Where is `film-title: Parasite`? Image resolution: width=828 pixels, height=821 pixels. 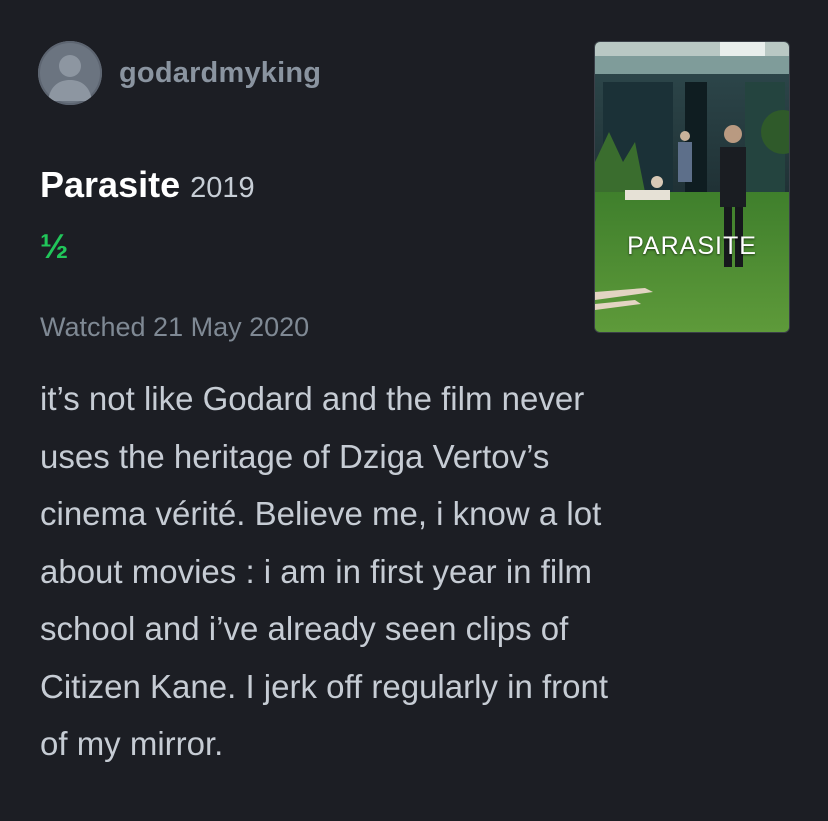
film-title: Parasite is located at coordinates (110, 185).